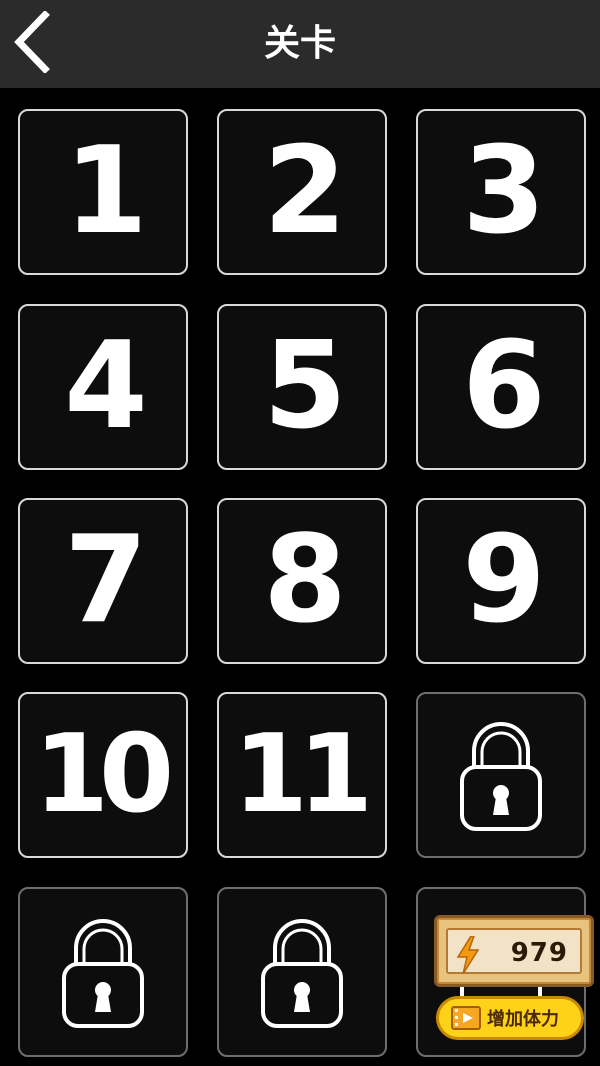 The width and height of the screenshot is (600, 1066). What do you see at coordinates (523, 1019) in the screenshot?
I see `add-stamina-label: 增加体力` at bounding box center [523, 1019].